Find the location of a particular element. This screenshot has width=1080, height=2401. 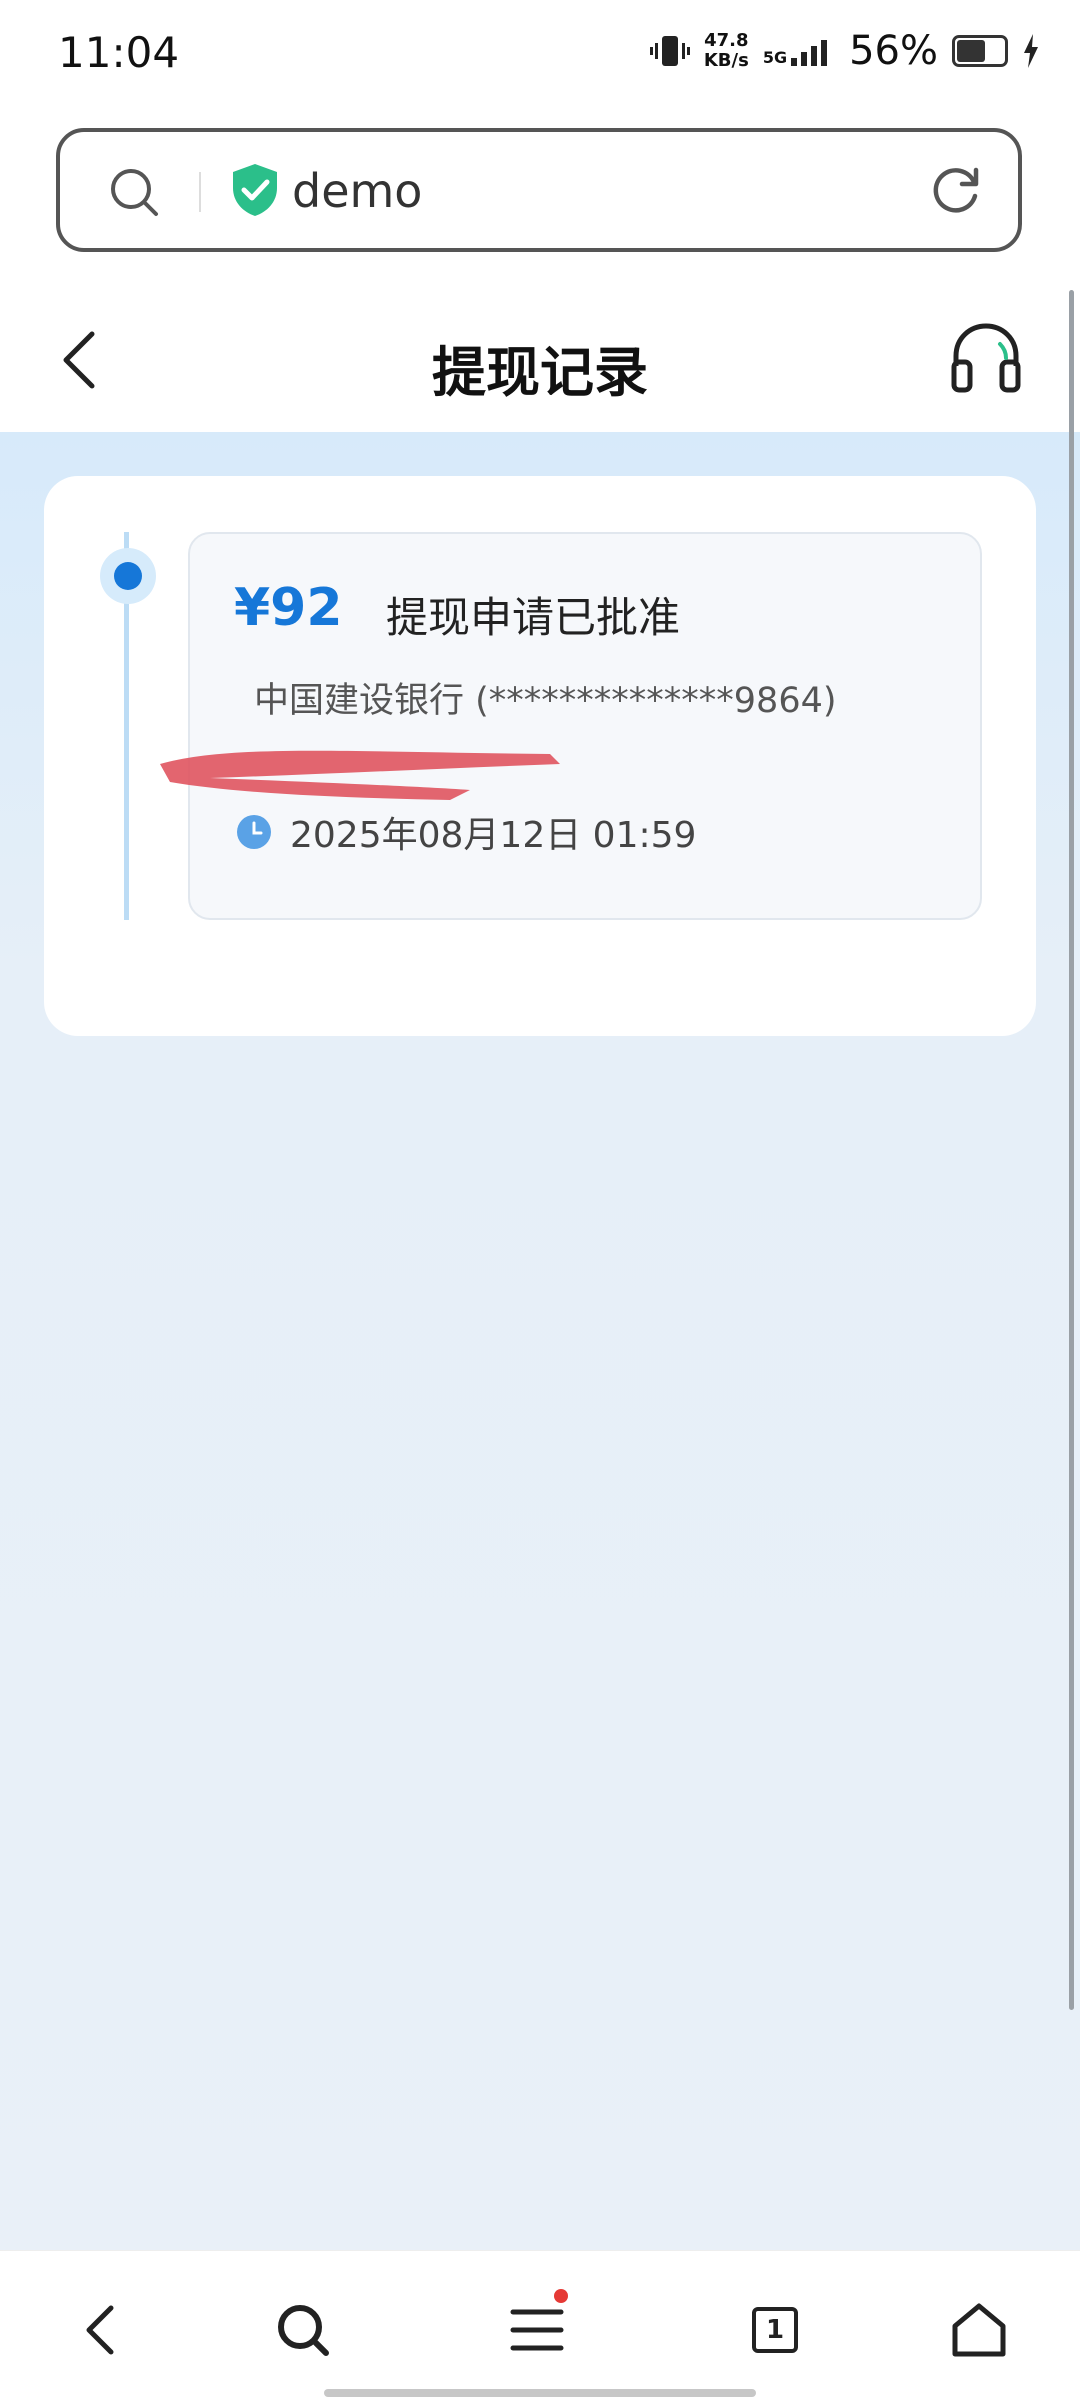

nav-home-button is located at coordinates (979, 2330).